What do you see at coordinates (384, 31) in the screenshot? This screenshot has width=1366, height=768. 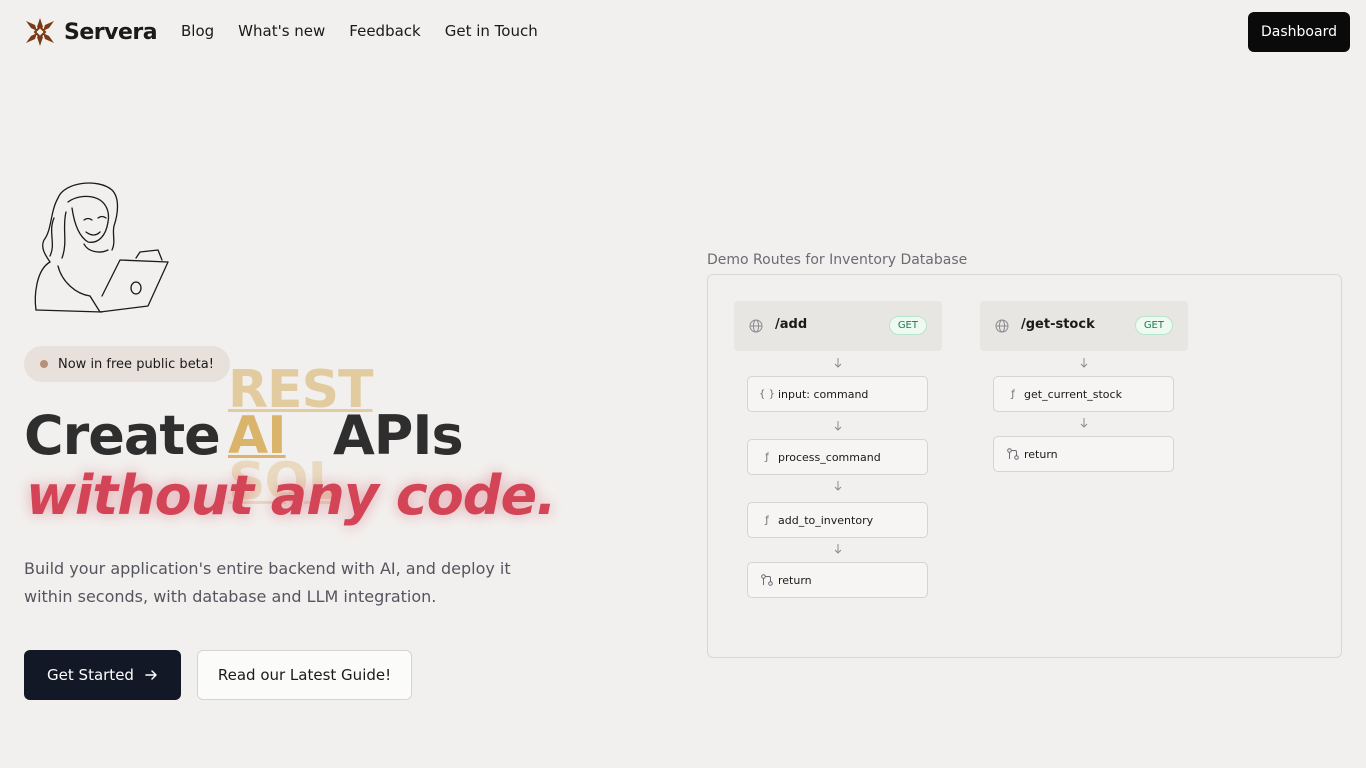 I see `nav-link-feedback: Feedback` at bounding box center [384, 31].